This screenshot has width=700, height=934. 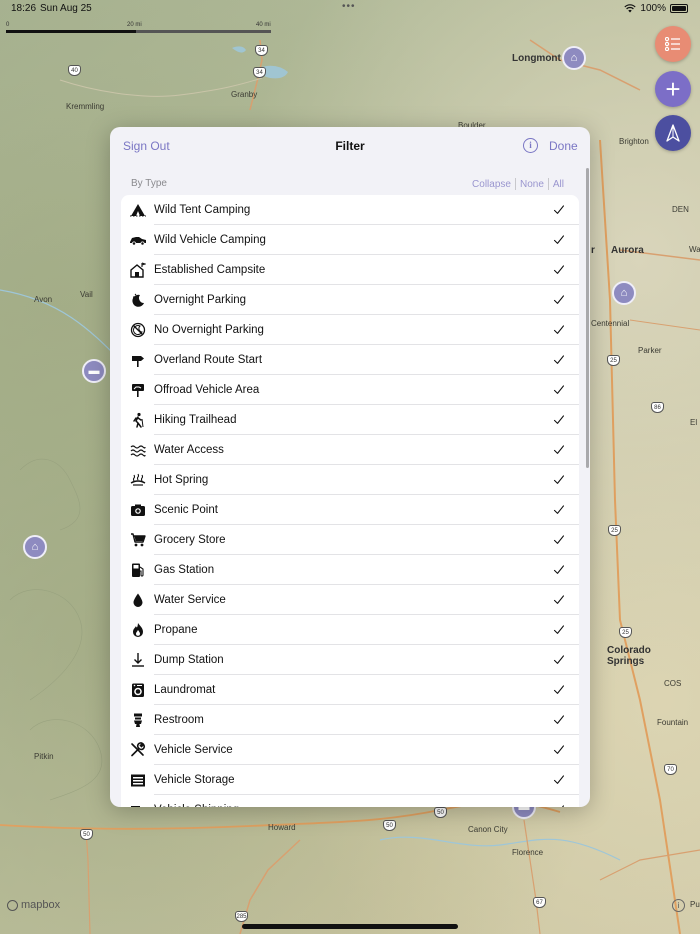 I want to click on filter-row-label: Dump Station, so click(x=189, y=660).